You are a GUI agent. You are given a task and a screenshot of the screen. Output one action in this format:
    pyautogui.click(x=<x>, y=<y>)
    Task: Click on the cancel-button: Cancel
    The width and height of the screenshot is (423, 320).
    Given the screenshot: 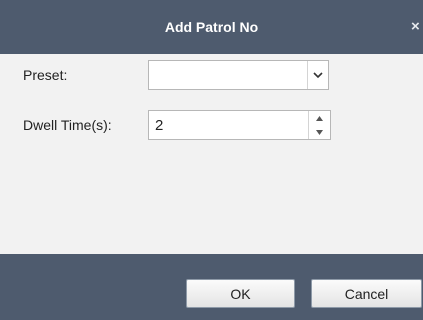 What is the action you would take?
    pyautogui.click(x=366, y=293)
    